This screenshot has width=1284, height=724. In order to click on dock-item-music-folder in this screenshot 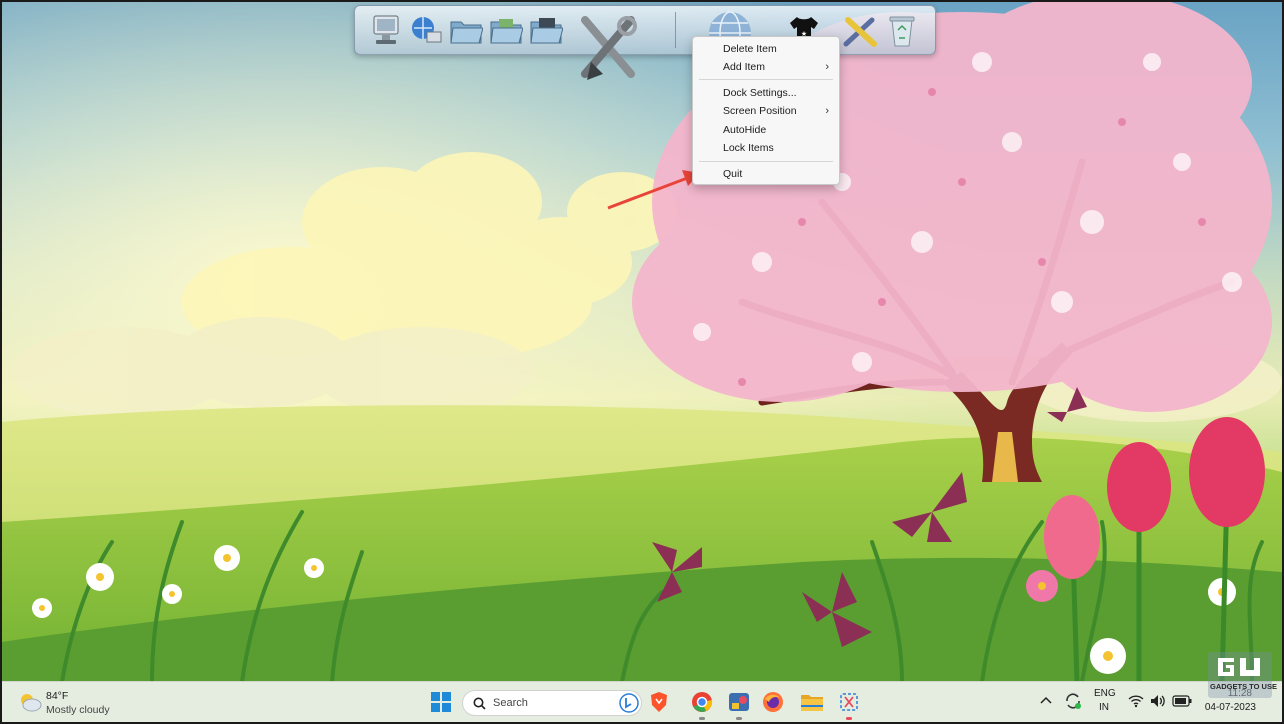, I will do `click(546, 31)`.